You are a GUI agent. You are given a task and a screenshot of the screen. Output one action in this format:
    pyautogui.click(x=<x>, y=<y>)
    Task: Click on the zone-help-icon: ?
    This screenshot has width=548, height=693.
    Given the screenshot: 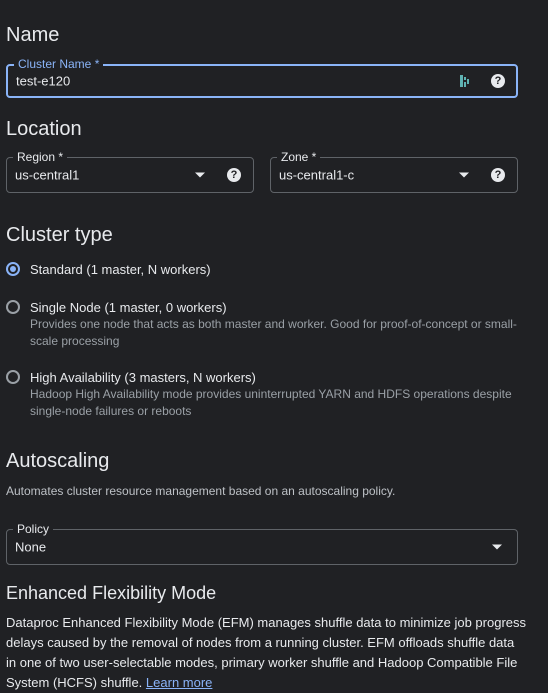 What is the action you would take?
    pyautogui.click(x=498, y=175)
    